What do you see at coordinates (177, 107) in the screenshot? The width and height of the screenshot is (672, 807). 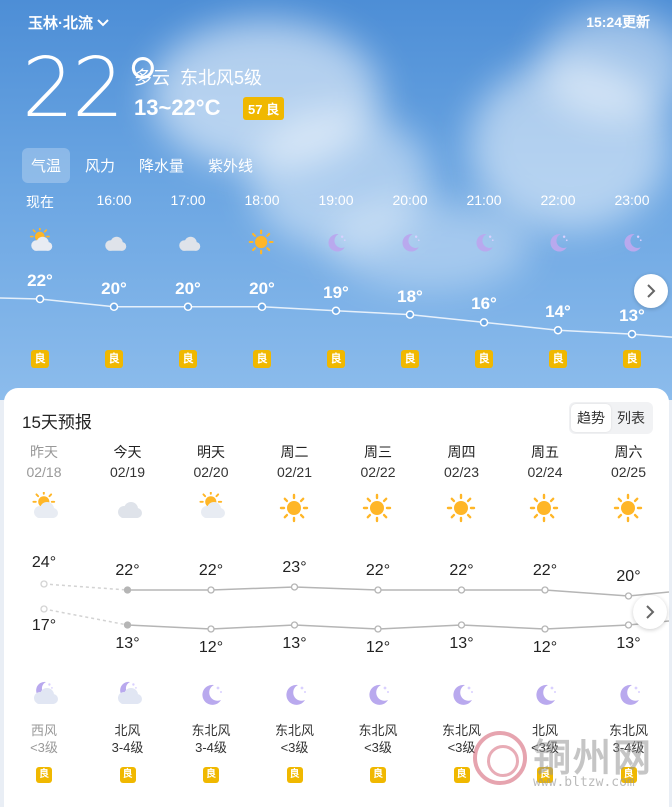 I see `temperature-range: 13~22°C` at bounding box center [177, 107].